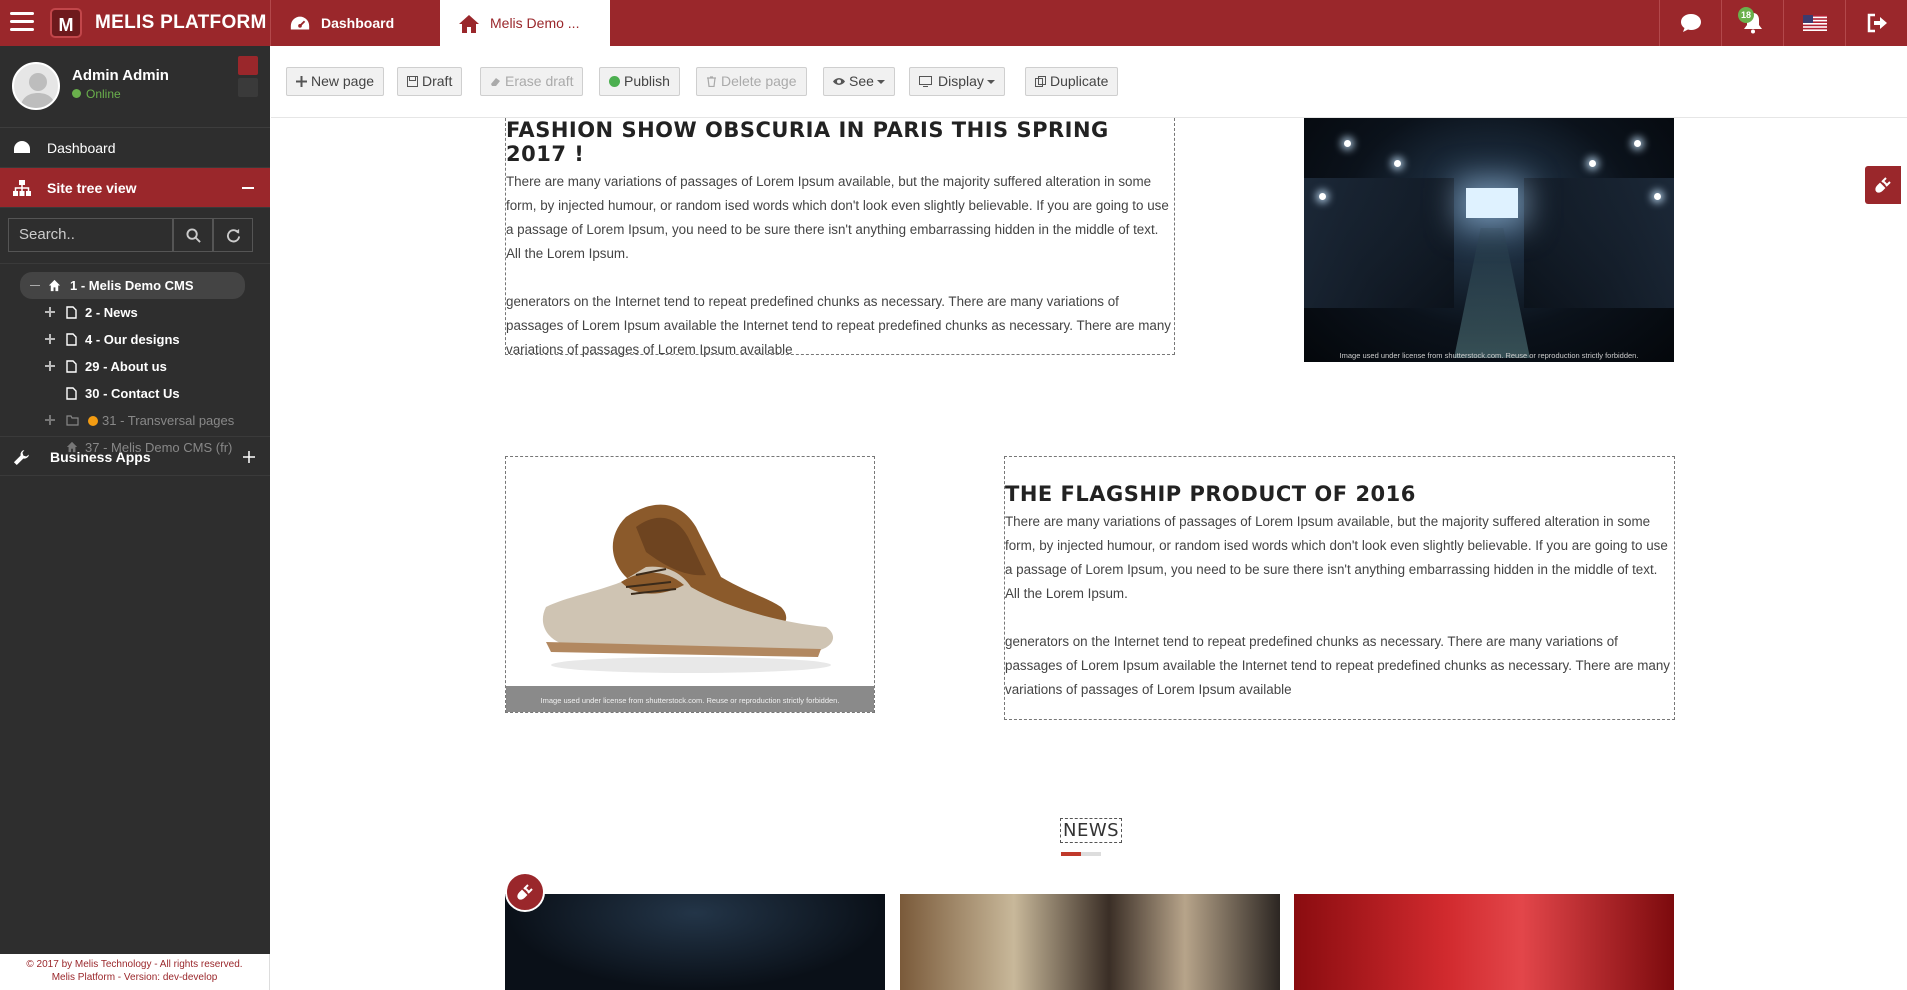  What do you see at coordinates (135, 87) in the screenshot?
I see `user-panel: Admin Admin Online` at bounding box center [135, 87].